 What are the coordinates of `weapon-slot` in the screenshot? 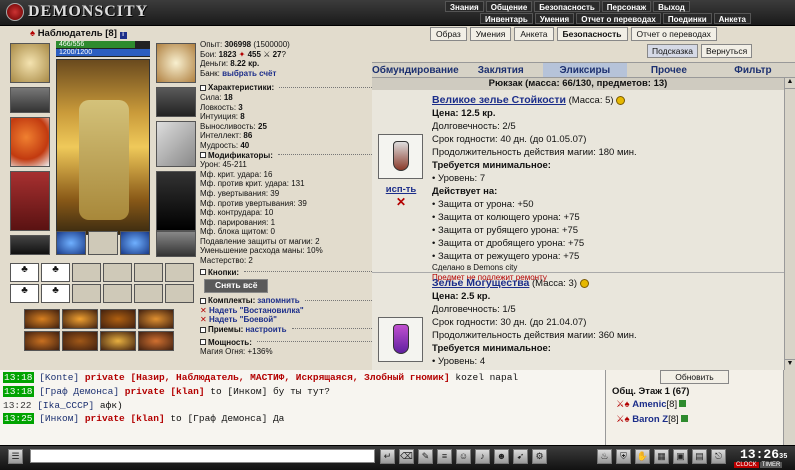 It's located at (30, 142).